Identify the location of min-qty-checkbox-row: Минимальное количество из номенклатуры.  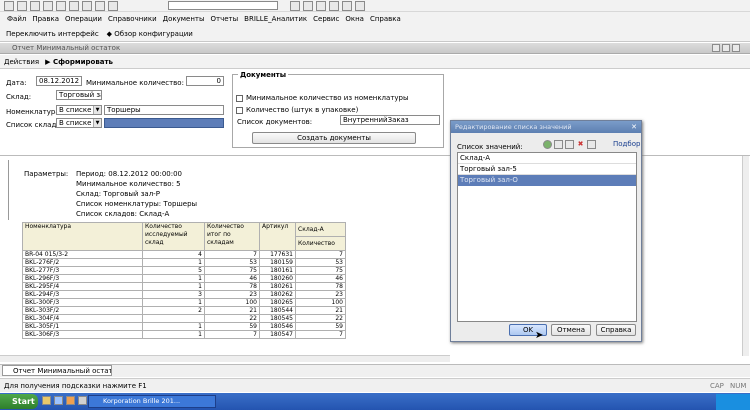
(322, 98).